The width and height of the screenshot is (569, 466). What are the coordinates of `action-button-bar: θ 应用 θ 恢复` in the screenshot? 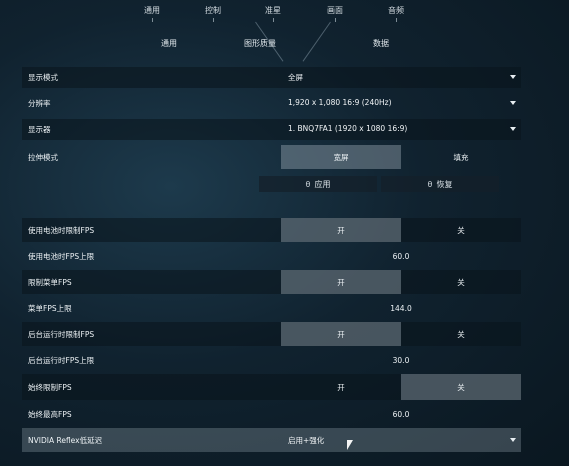 It's located at (379, 184).